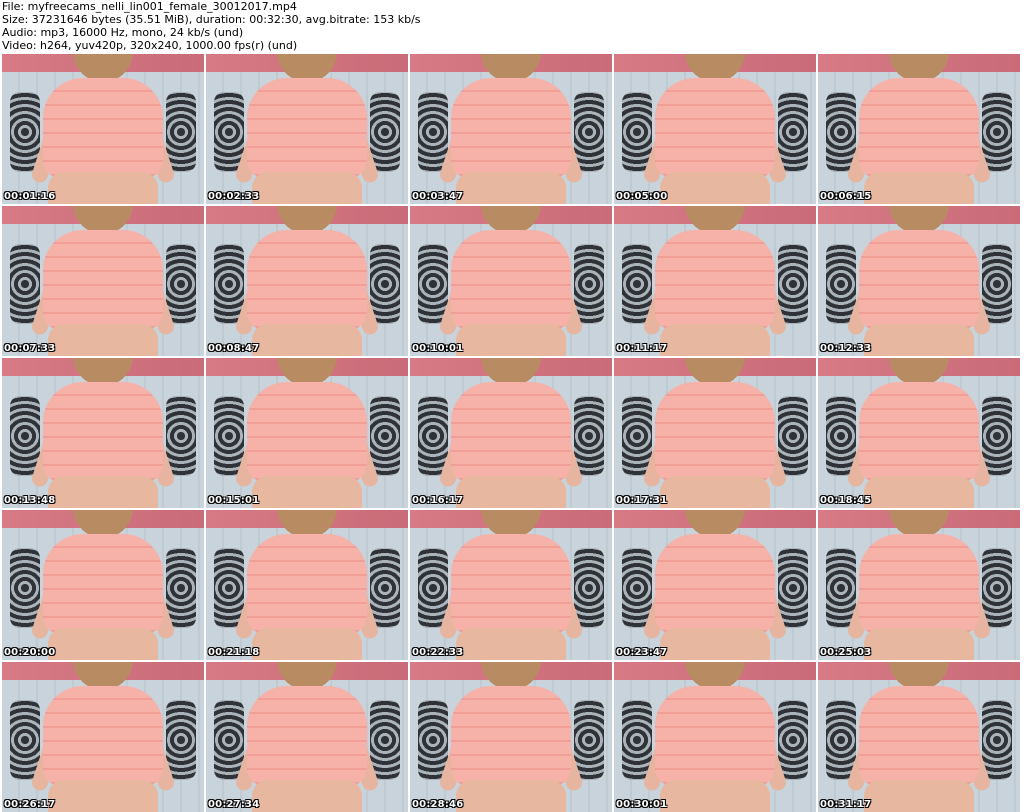 The height and width of the screenshot is (812, 1024). What do you see at coordinates (234, 652) in the screenshot?
I see `timestamp-label: 00:21:18` at bounding box center [234, 652].